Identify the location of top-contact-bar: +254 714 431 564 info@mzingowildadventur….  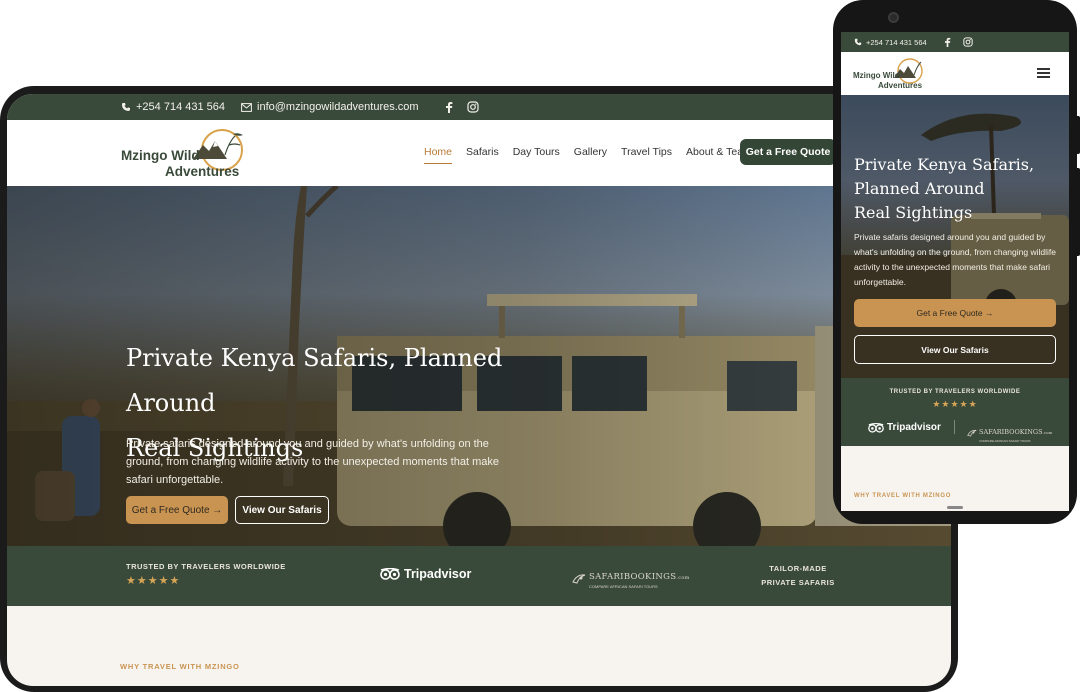
(479, 107).